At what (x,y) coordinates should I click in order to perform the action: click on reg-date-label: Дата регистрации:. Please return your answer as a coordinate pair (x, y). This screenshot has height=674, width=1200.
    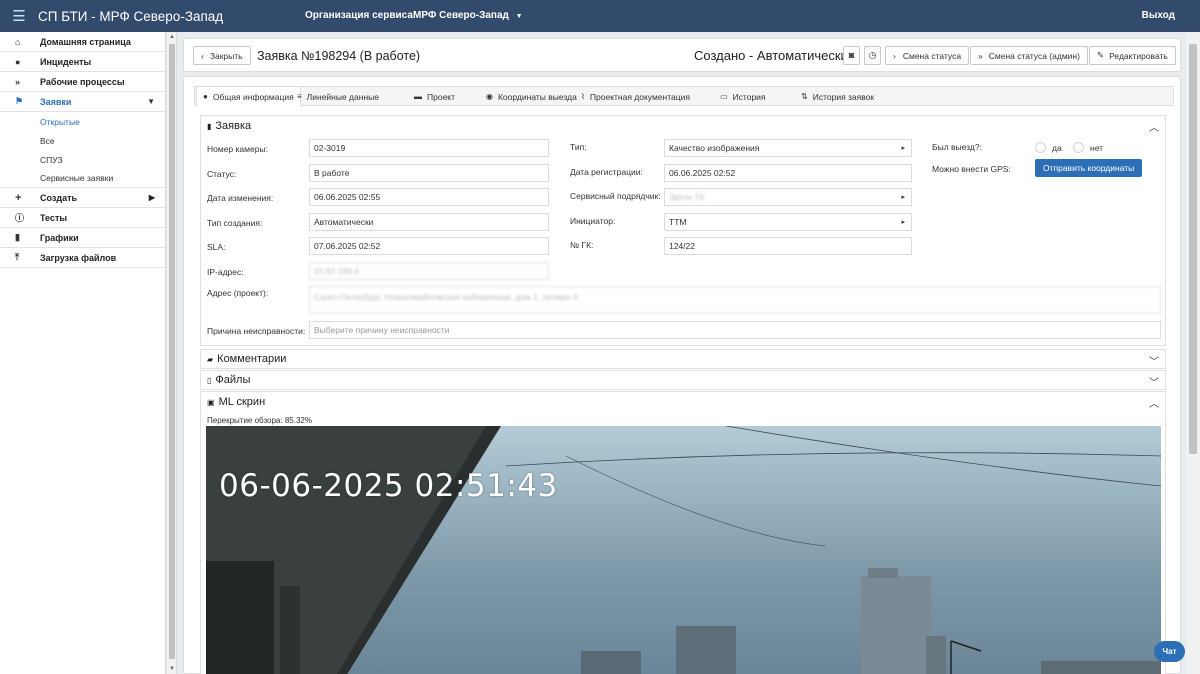
    Looking at the image, I should click on (606, 172).